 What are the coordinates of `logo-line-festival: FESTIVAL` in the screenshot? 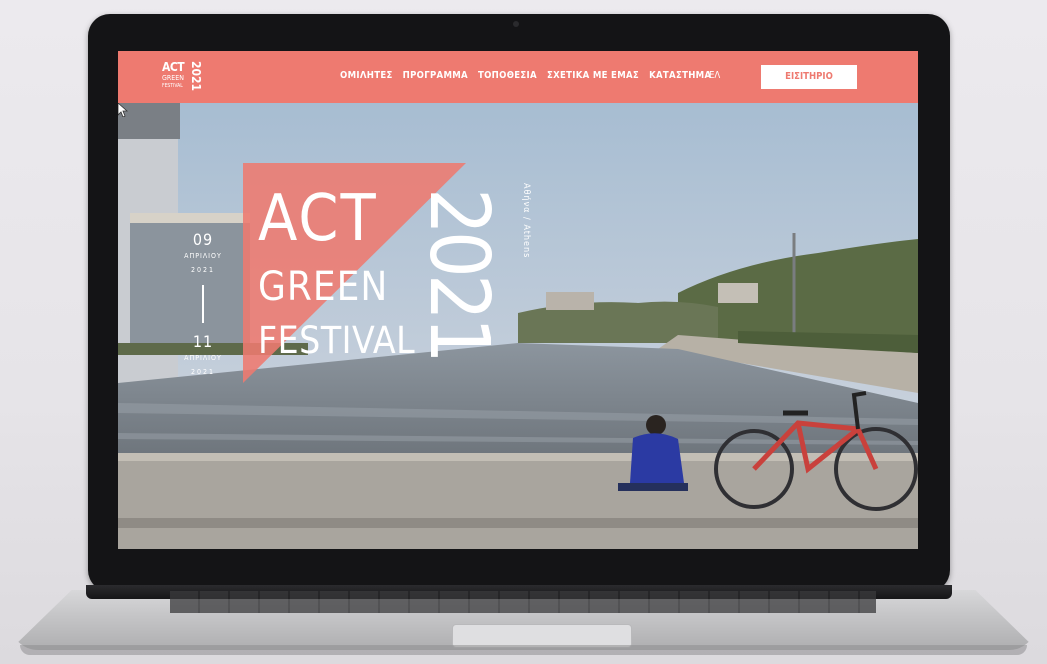 It's located at (172, 86).